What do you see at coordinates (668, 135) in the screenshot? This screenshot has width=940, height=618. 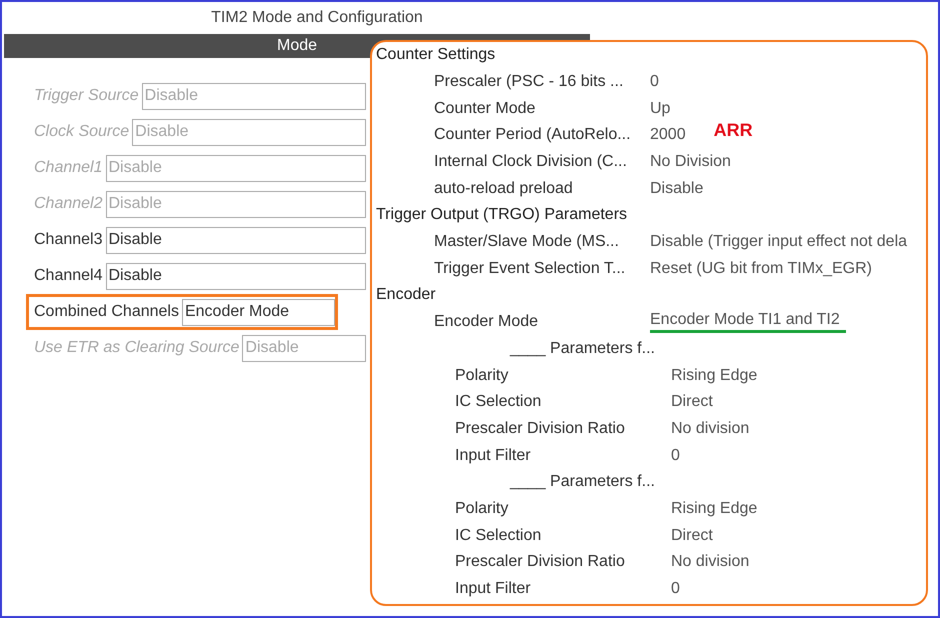 I see `parameter-value: 2000` at bounding box center [668, 135].